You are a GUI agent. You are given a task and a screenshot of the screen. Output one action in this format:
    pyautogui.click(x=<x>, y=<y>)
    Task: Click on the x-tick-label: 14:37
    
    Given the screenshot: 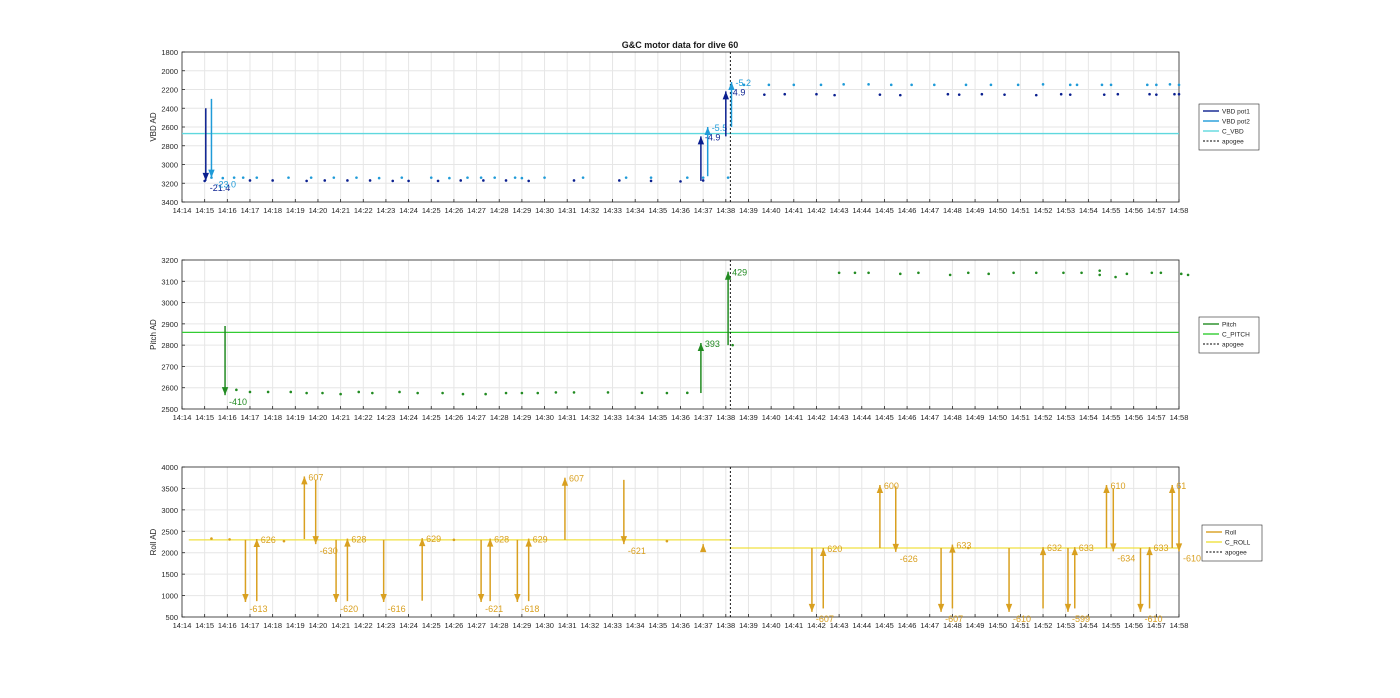 What is the action you would take?
    pyautogui.click(x=703, y=417)
    